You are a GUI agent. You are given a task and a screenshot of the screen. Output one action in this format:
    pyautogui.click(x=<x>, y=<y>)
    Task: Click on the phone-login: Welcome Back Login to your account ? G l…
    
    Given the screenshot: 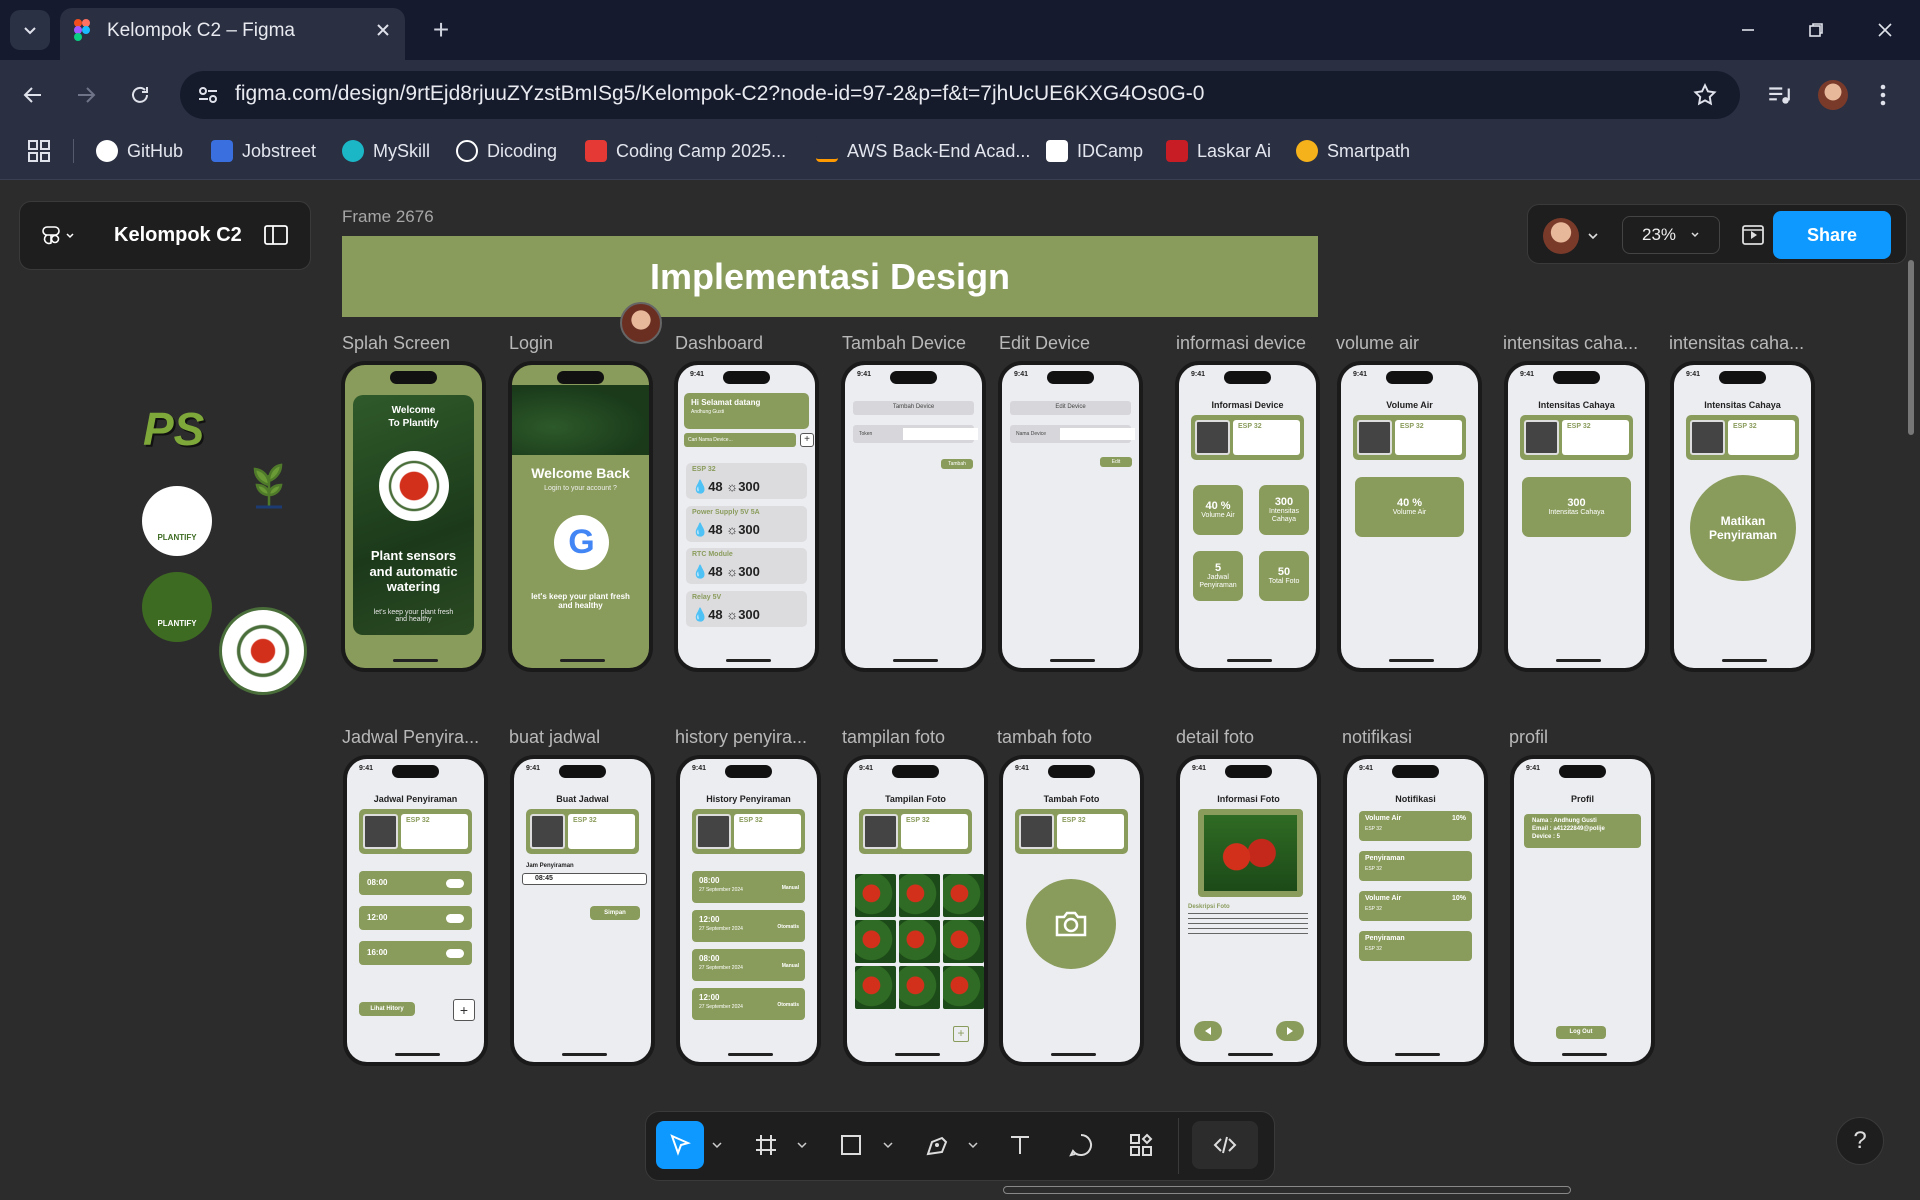 What is the action you would take?
    pyautogui.click(x=580, y=516)
    